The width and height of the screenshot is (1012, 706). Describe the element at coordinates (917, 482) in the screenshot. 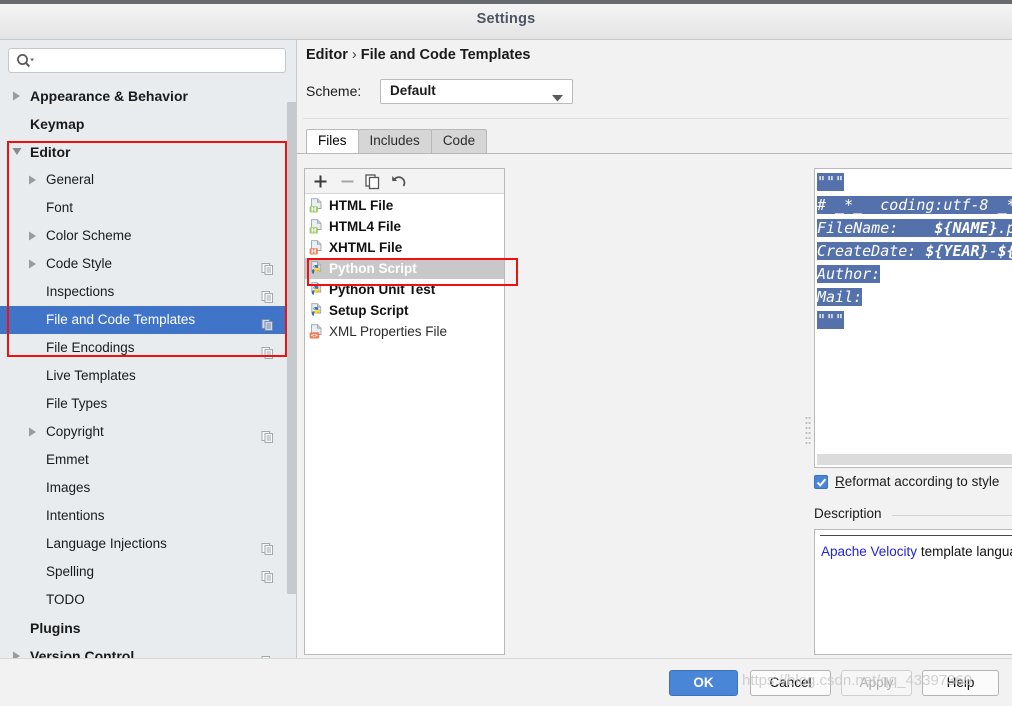

I see `reformat-label: Reformat according to style` at that location.